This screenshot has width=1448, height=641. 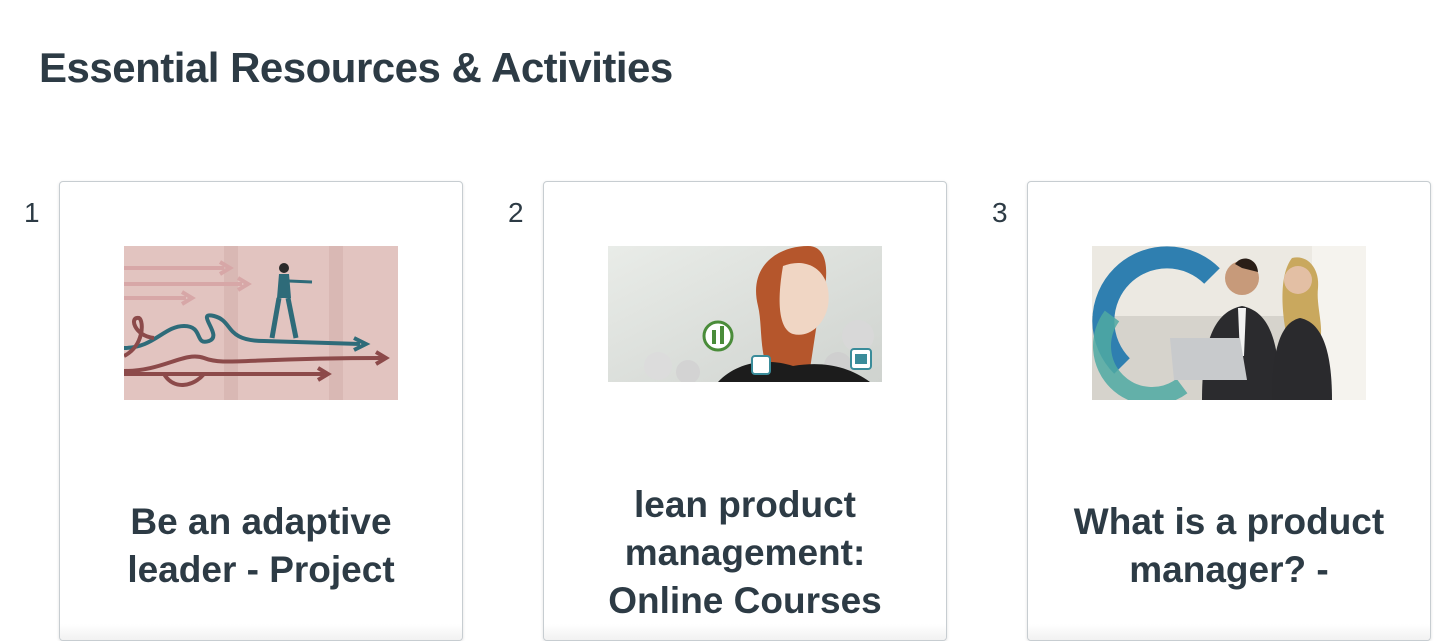 What do you see at coordinates (1000, 212) in the screenshot?
I see `card-index-3: 3` at bounding box center [1000, 212].